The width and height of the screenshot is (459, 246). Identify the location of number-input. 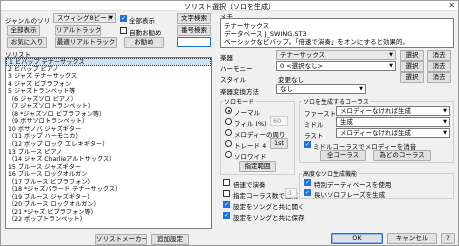
(194, 42).